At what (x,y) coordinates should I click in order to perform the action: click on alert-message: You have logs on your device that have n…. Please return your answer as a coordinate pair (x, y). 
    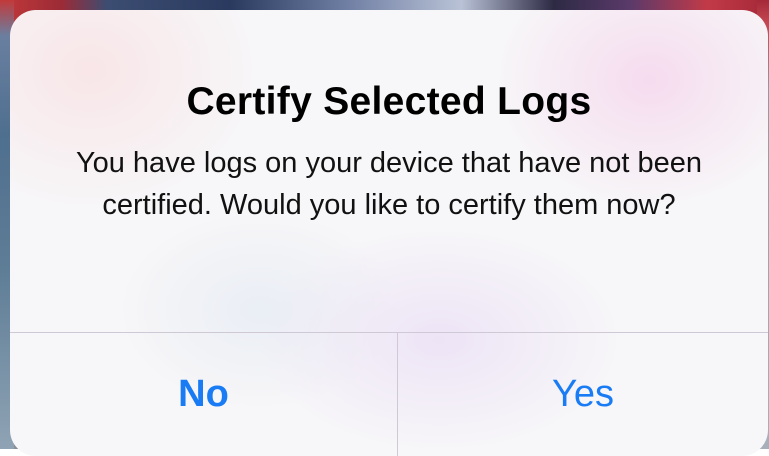
    Looking at the image, I should click on (389, 184).